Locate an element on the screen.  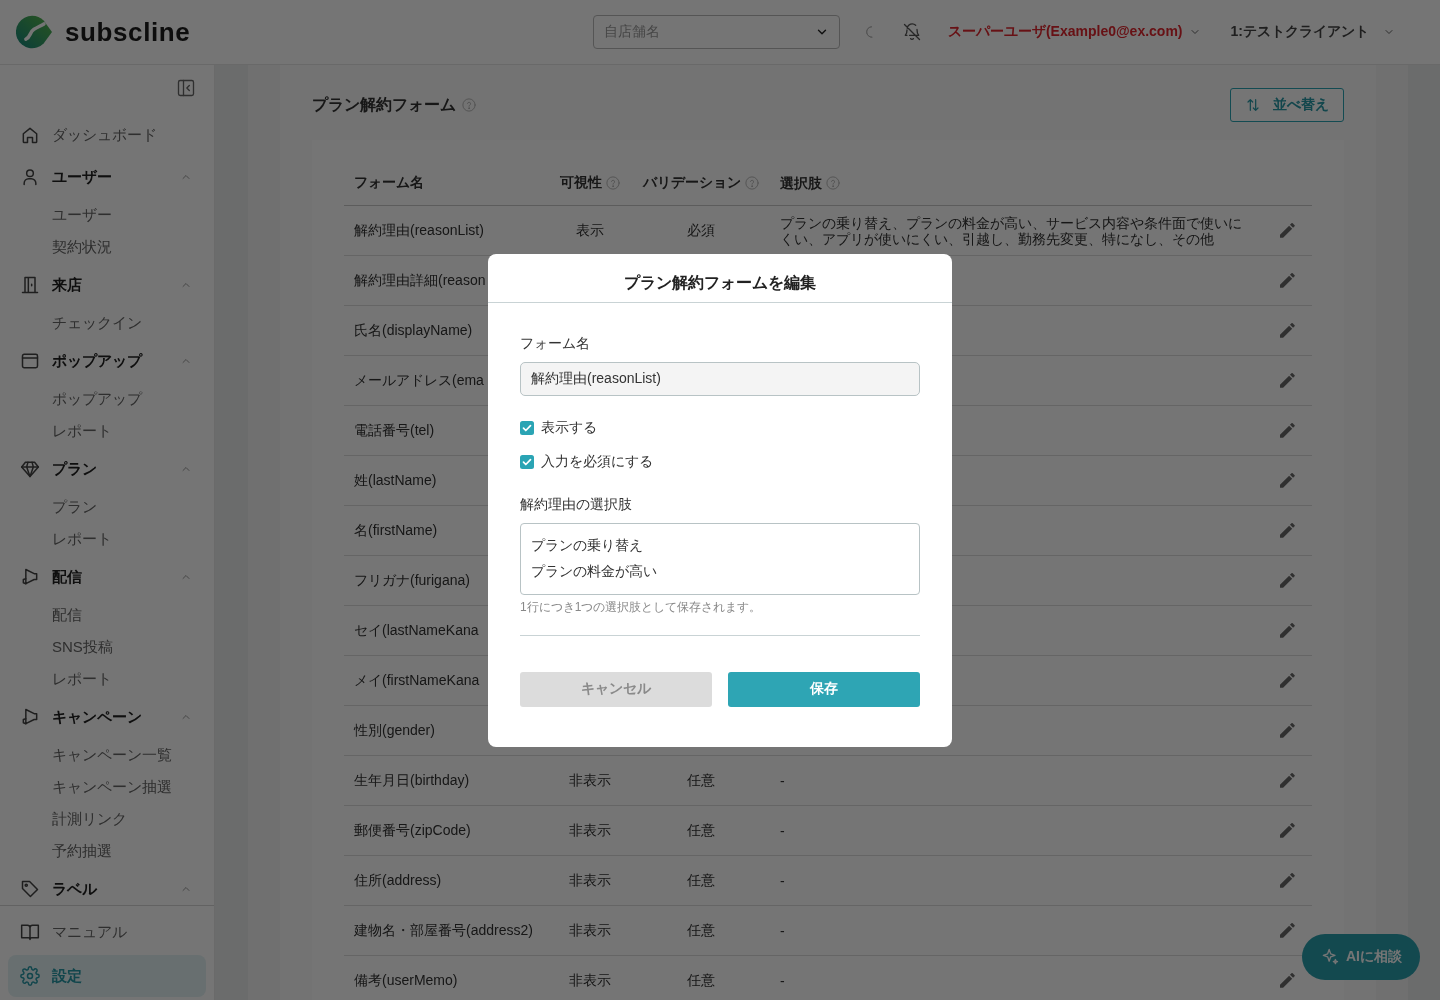
cancel-button: キャンセル is located at coordinates (616, 689).